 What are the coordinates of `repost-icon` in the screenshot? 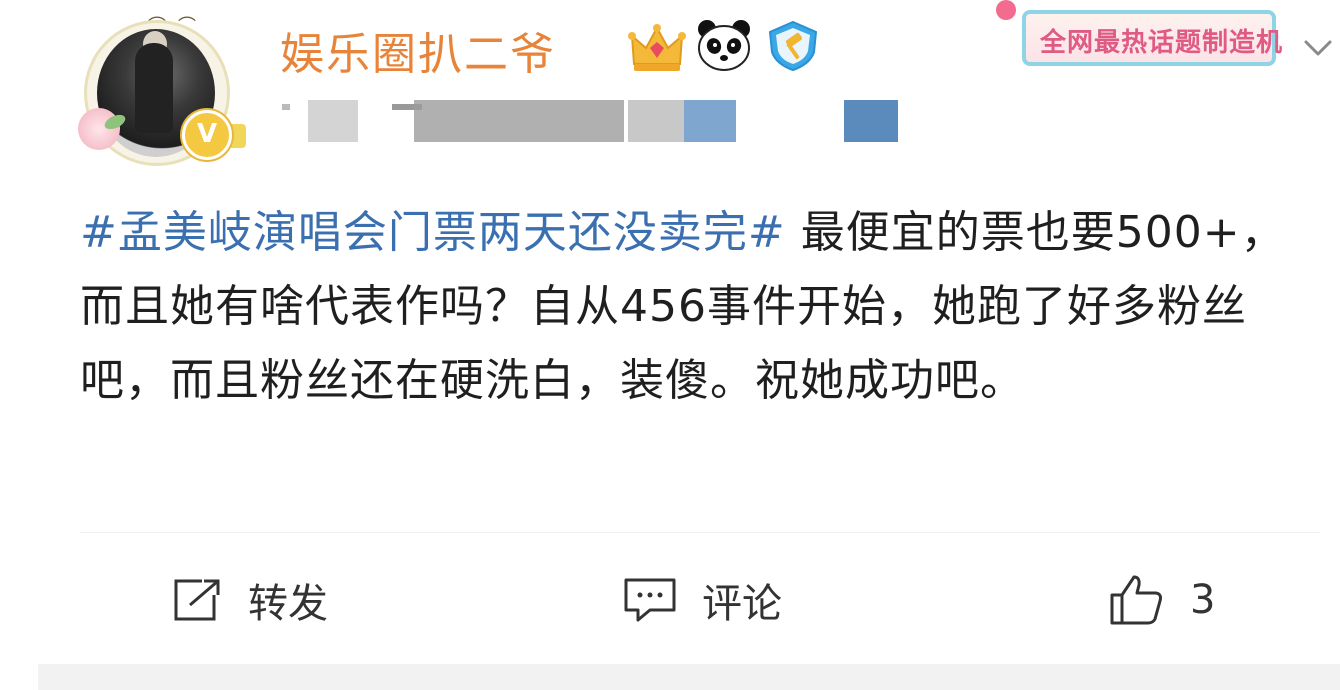 It's located at (197, 600).